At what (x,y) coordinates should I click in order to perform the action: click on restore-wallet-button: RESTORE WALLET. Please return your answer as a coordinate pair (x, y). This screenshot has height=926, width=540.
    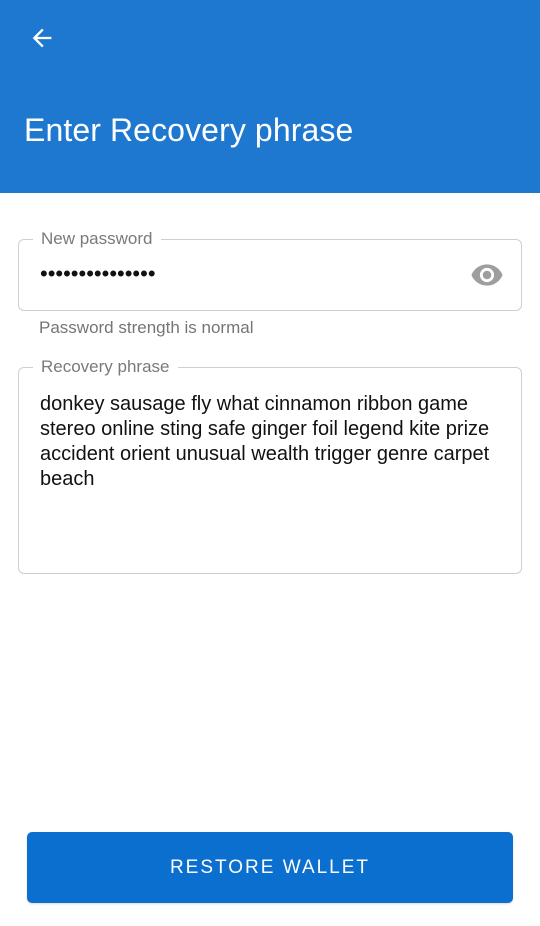
    Looking at the image, I should click on (270, 867).